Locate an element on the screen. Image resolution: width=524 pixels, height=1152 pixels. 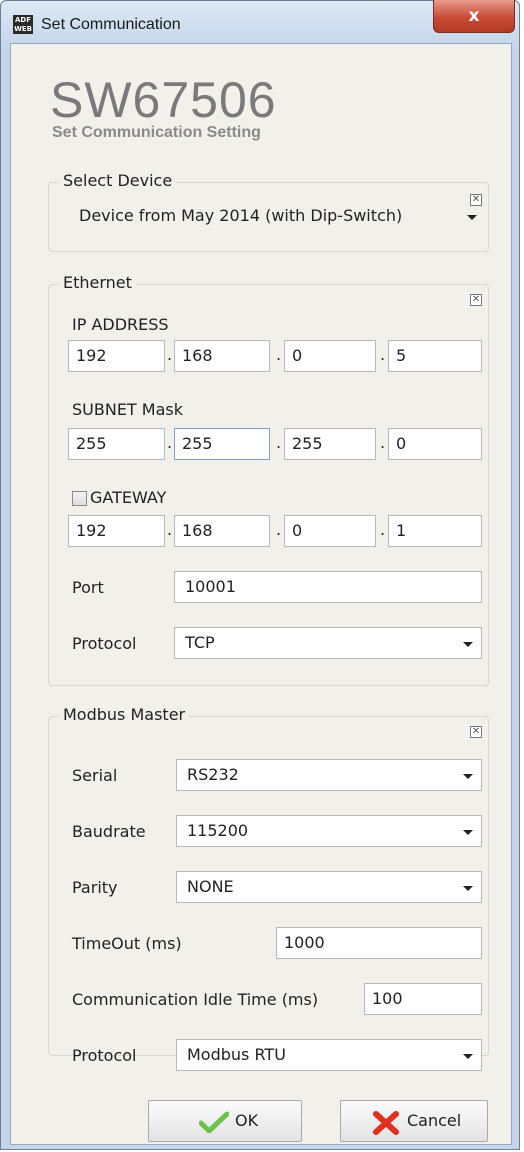
ethernet-protocol-label: Protocol is located at coordinates (104, 643).